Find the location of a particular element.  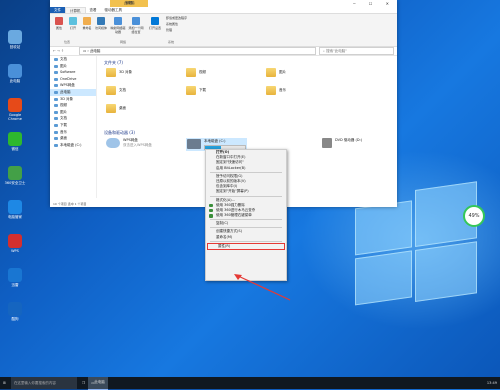

window-controls: ─ ☐ ✕ is located at coordinates (374, 3).